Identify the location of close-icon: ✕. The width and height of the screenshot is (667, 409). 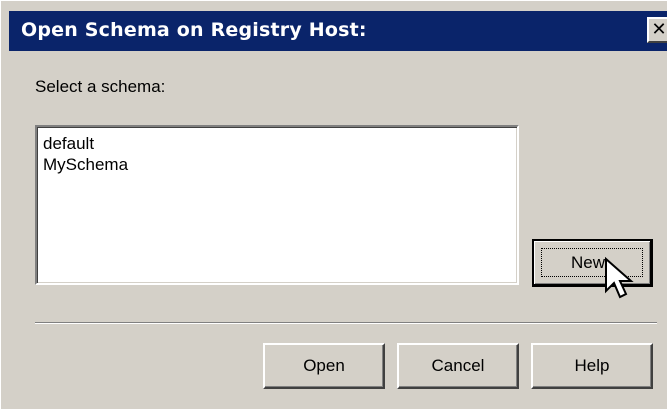
(659, 29).